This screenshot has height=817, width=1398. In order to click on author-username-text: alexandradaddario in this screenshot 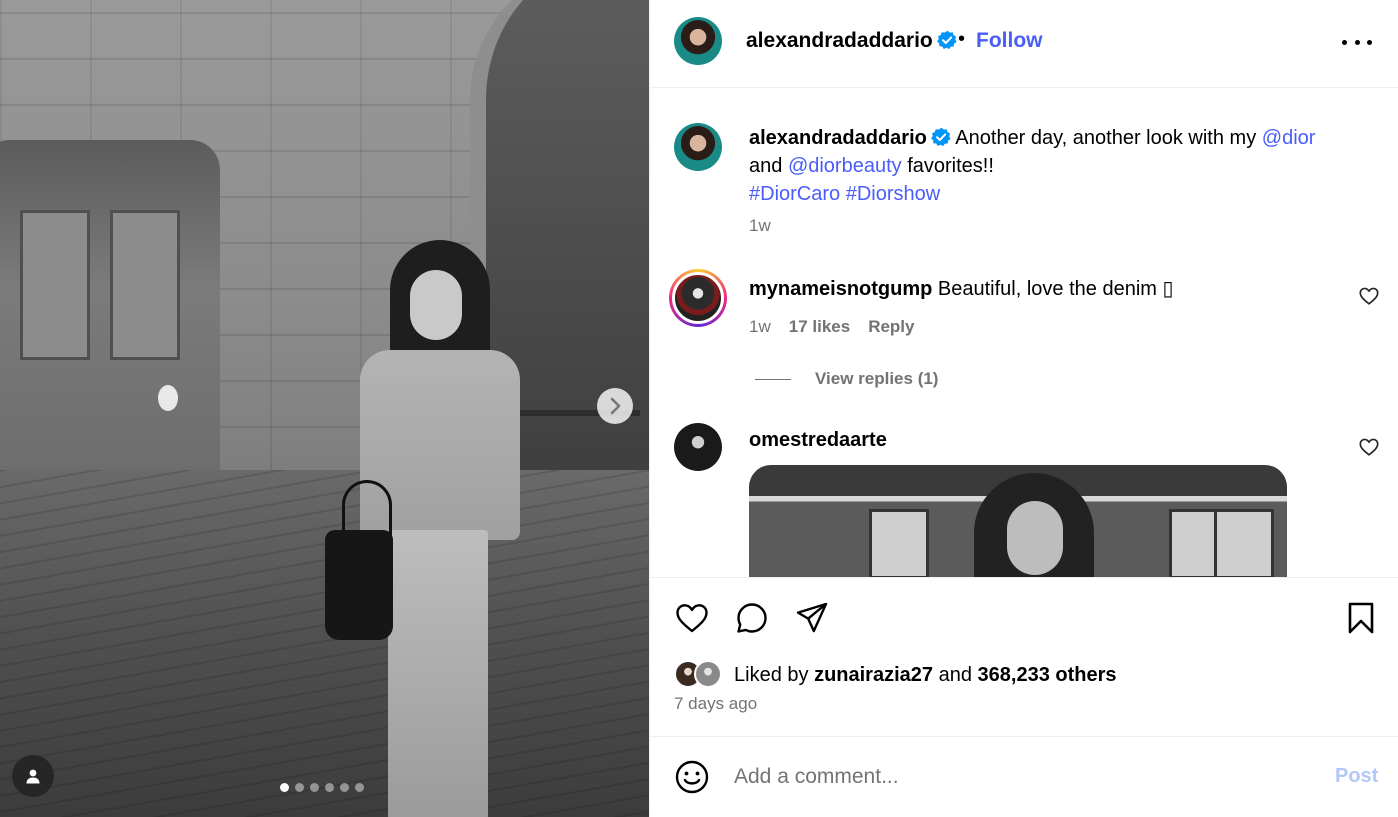, I will do `click(839, 40)`.